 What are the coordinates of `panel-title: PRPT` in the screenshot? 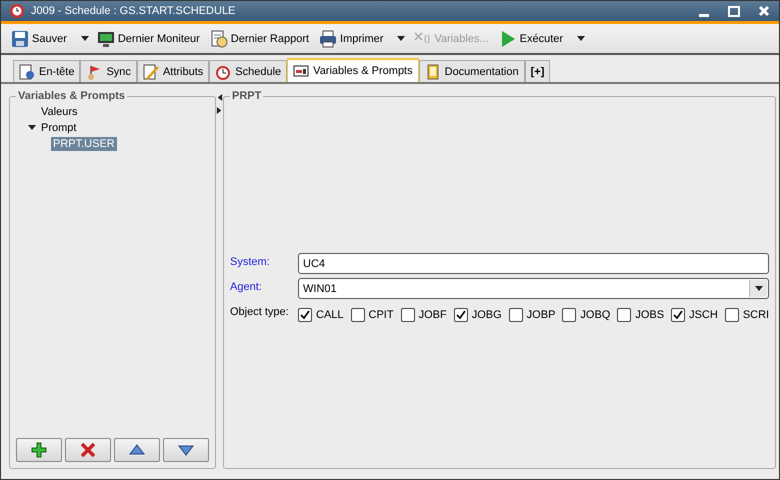 It's located at (246, 96).